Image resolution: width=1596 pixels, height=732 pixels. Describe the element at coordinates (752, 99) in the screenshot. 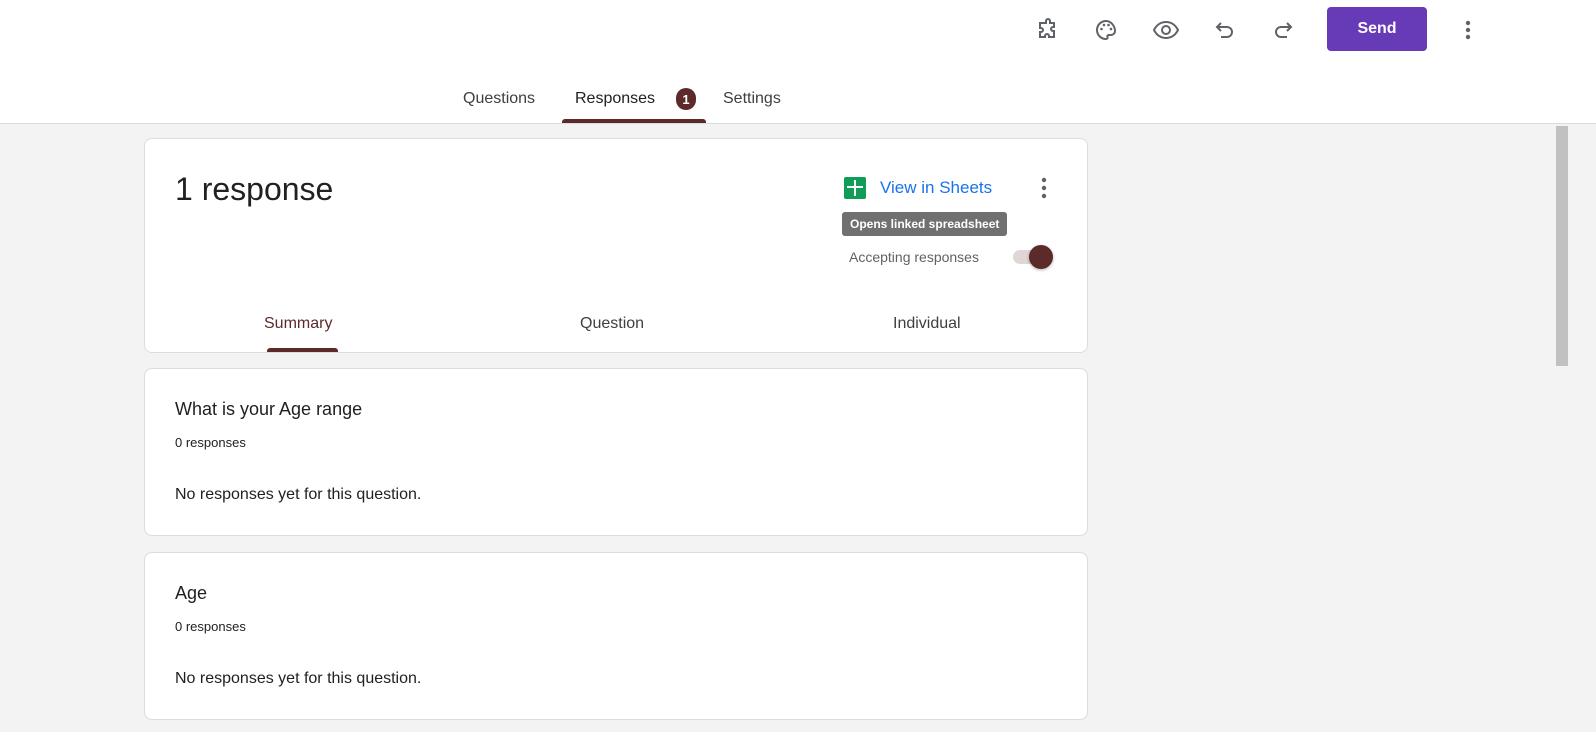

I see `tab-settings: Settings` at that location.